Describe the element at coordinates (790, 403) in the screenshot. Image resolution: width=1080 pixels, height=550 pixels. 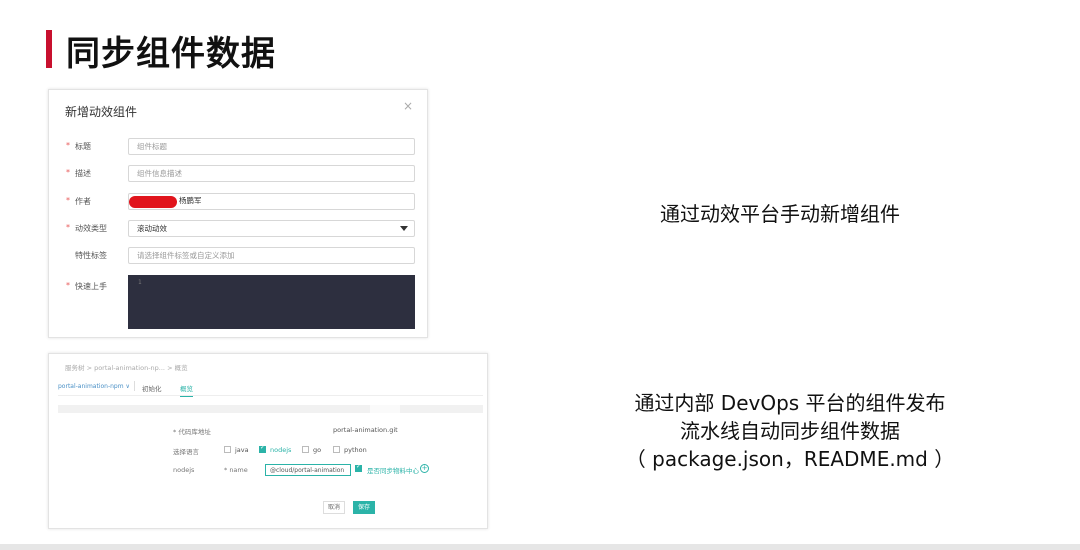
I see `caption-devops-line1: 通过内部 DevOps 平台的组件发布` at that location.